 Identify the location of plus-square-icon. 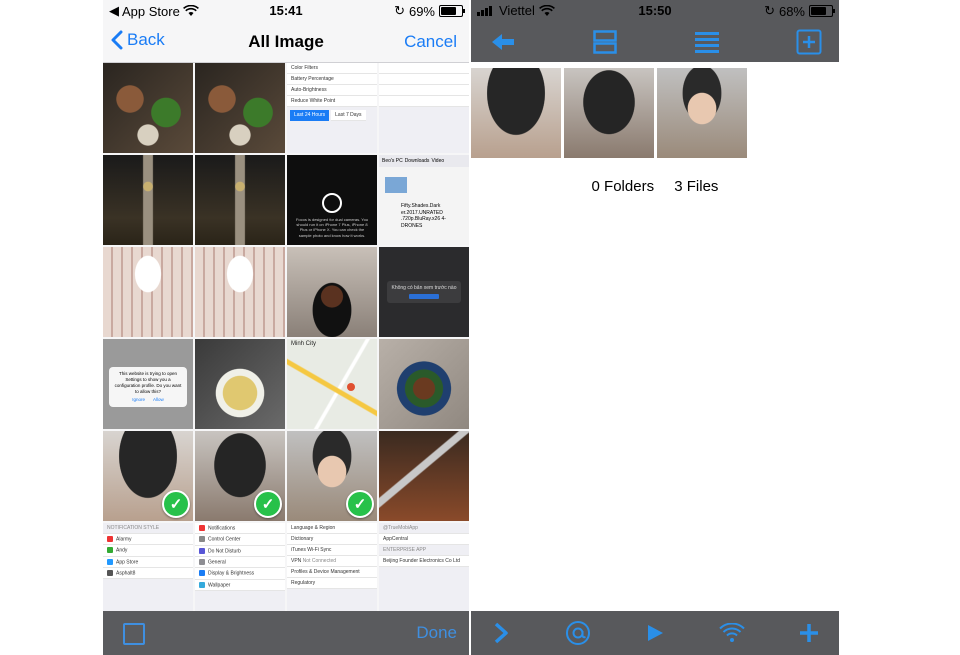
(809, 42).